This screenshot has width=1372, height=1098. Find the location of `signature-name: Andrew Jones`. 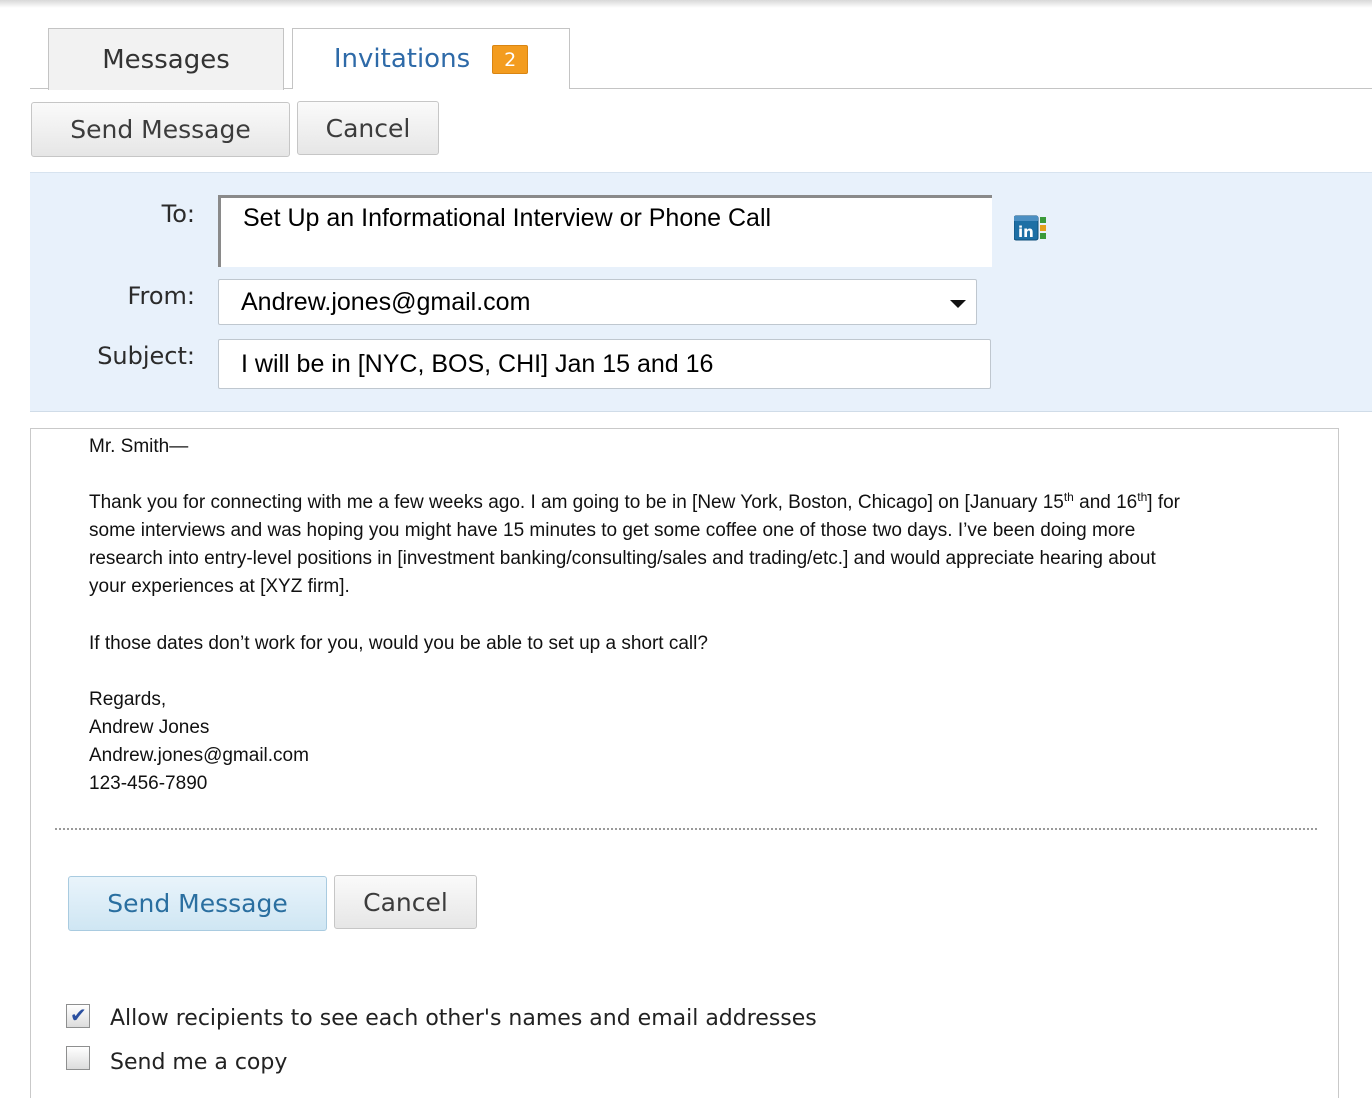

signature-name: Andrew Jones is located at coordinates (149, 727).